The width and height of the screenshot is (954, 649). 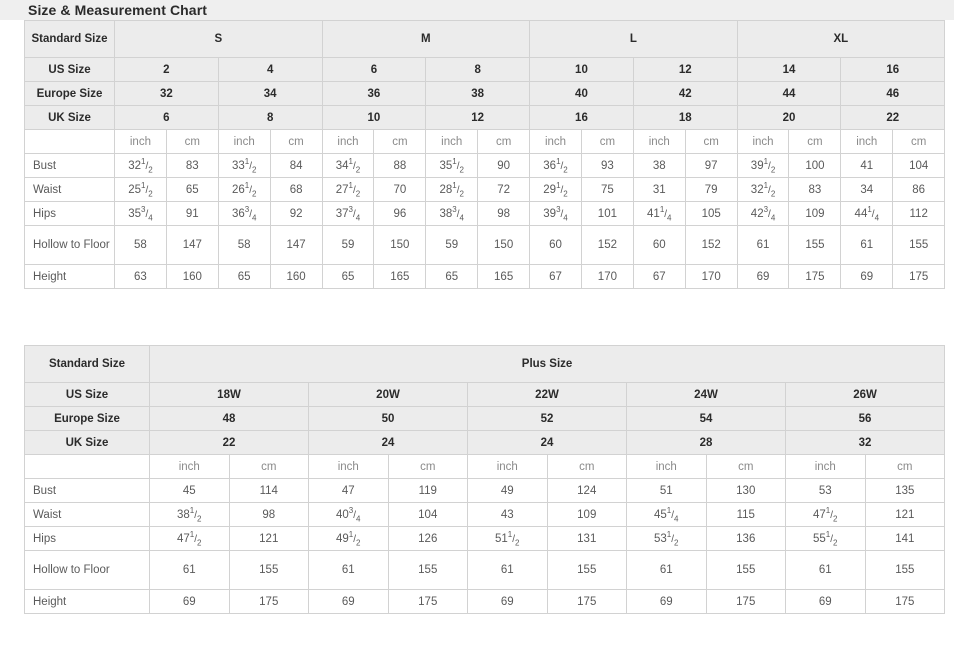 What do you see at coordinates (189, 490) in the screenshot?
I see `measurement-value: 45` at bounding box center [189, 490].